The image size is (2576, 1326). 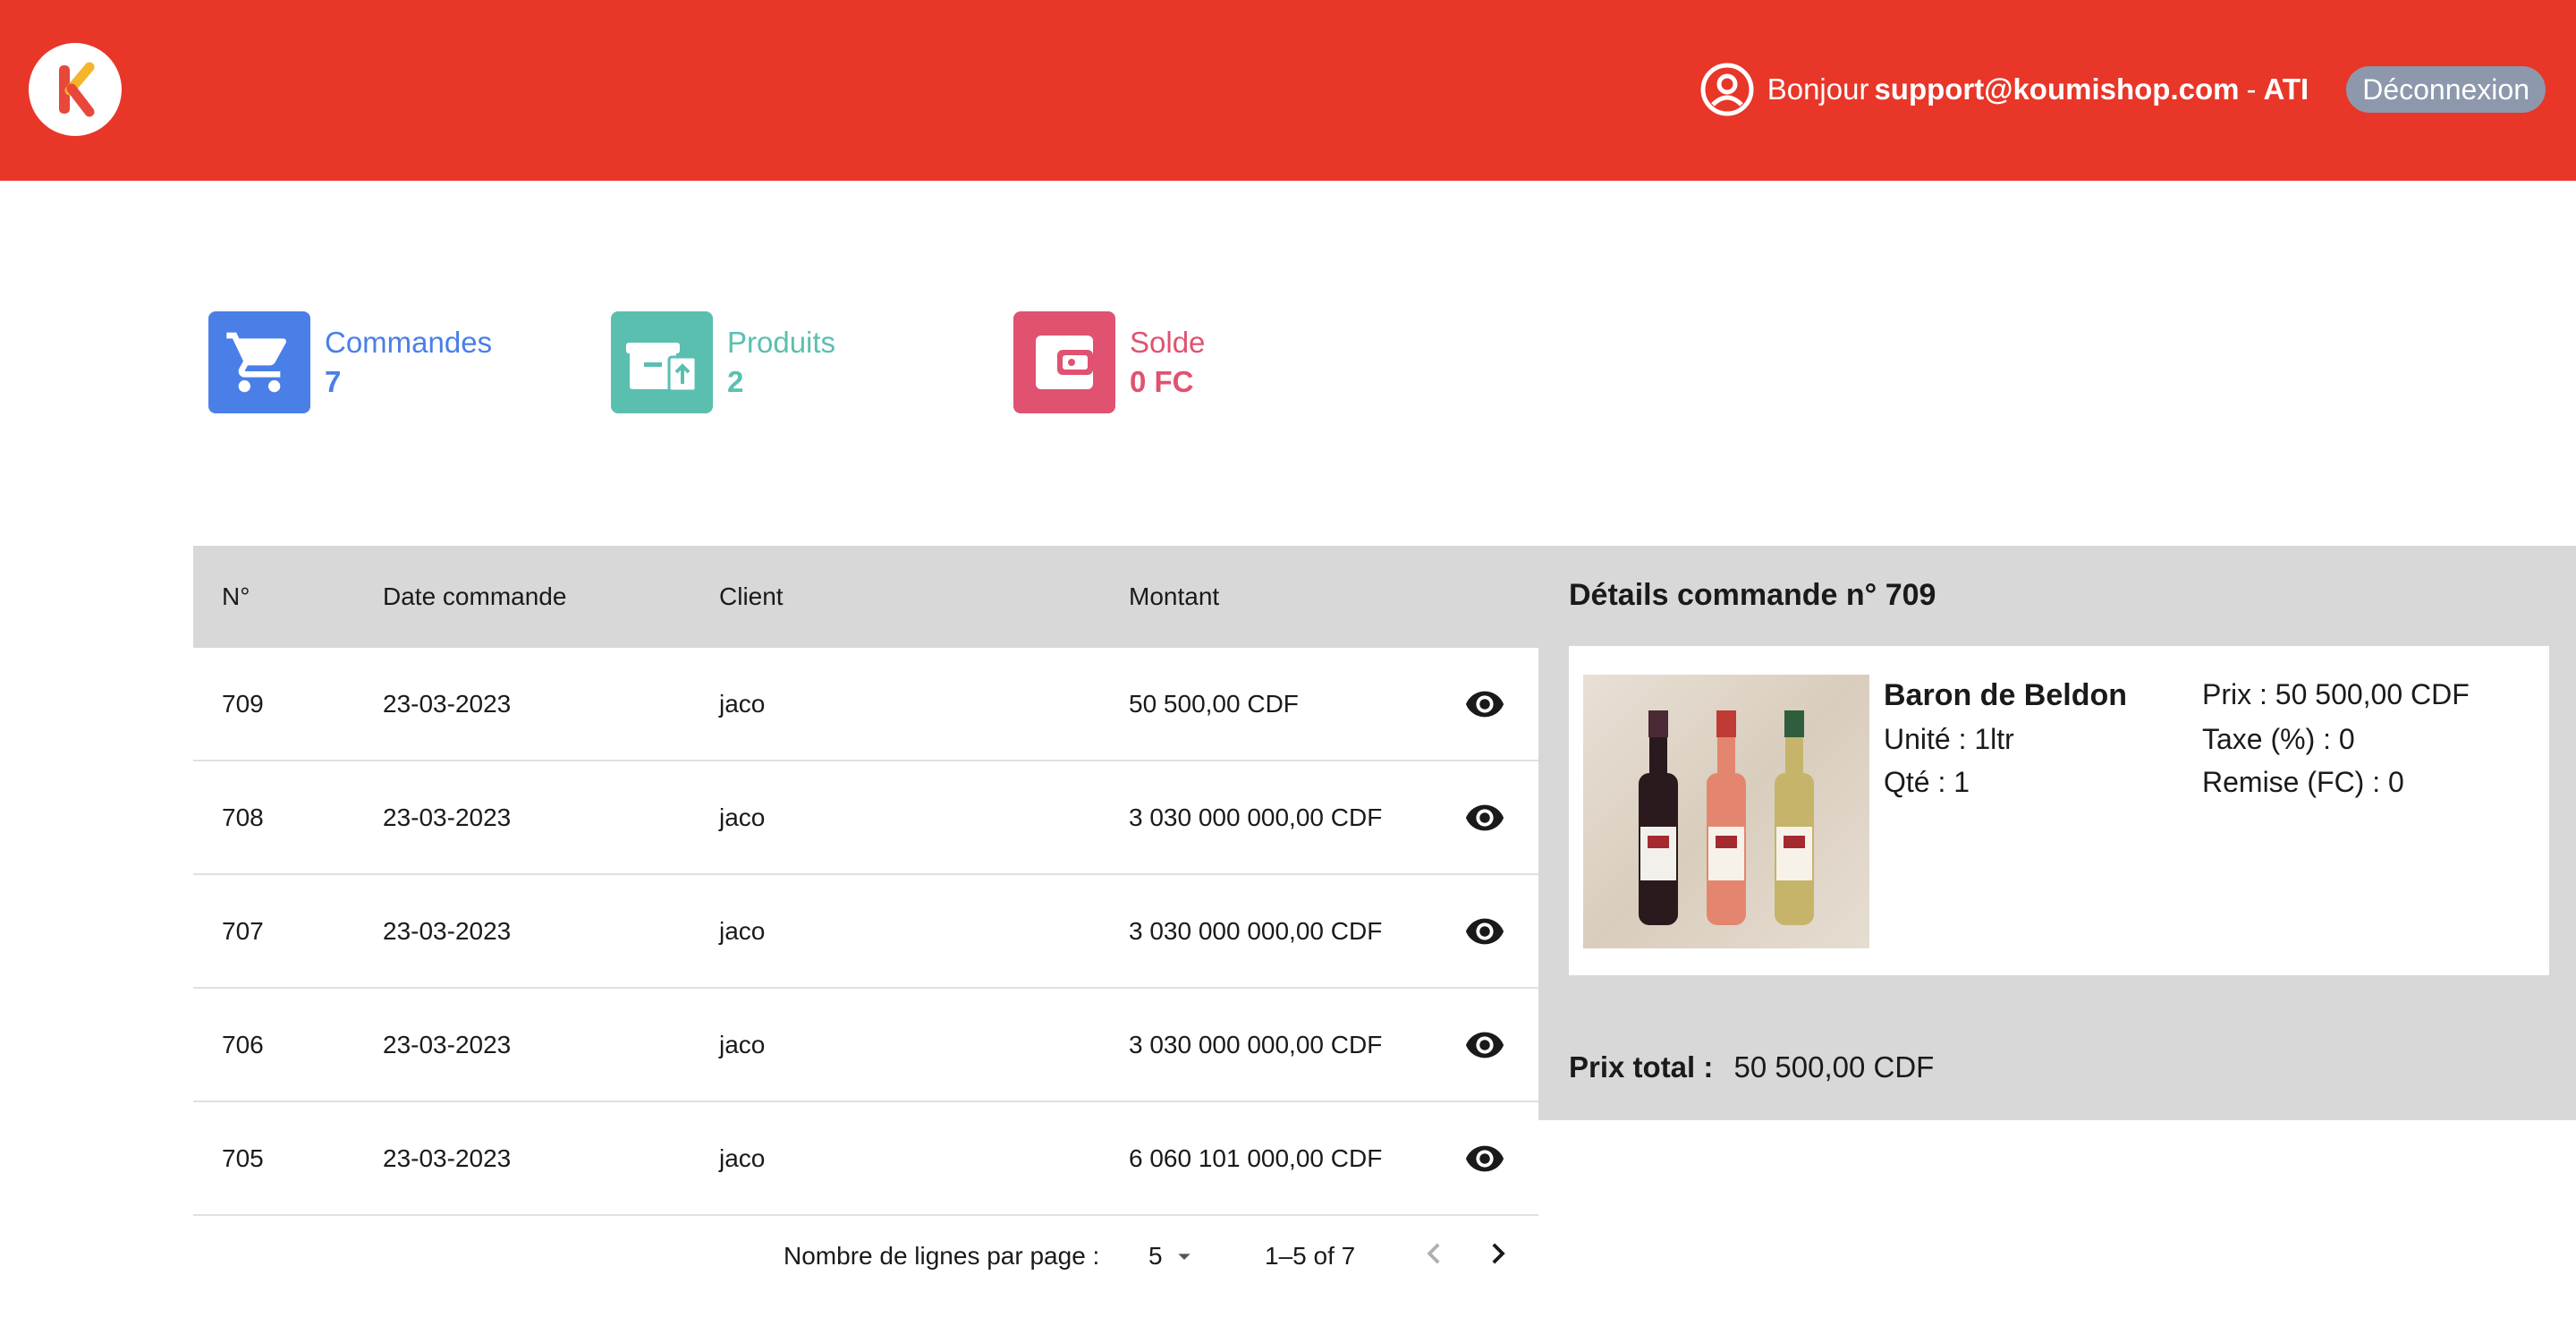 What do you see at coordinates (735, 381) in the screenshot?
I see `stat-value: 2` at bounding box center [735, 381].